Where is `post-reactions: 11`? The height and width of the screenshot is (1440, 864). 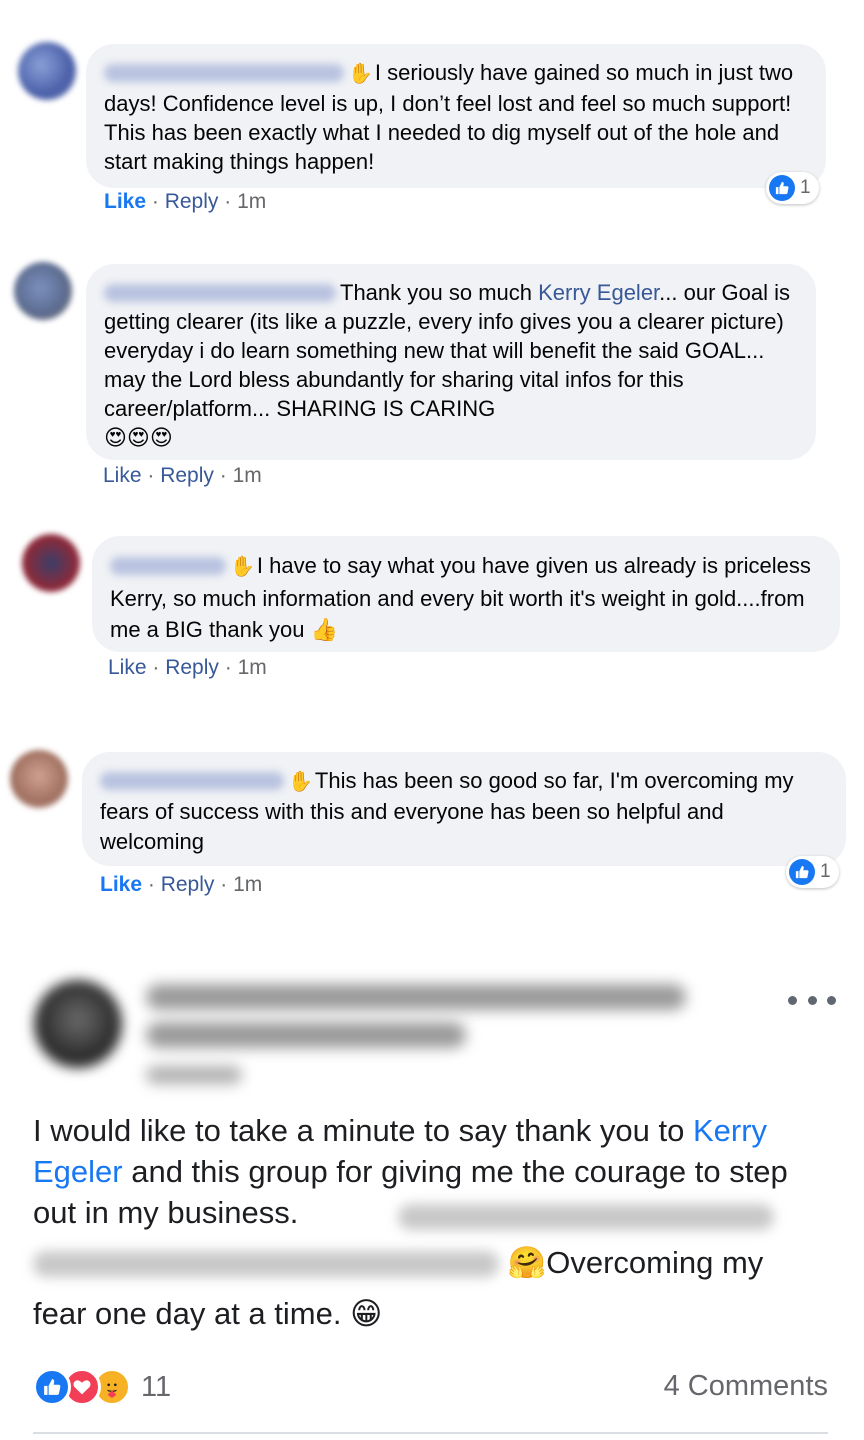
post-reactions: 11 is located at coordinates (102, 1387).